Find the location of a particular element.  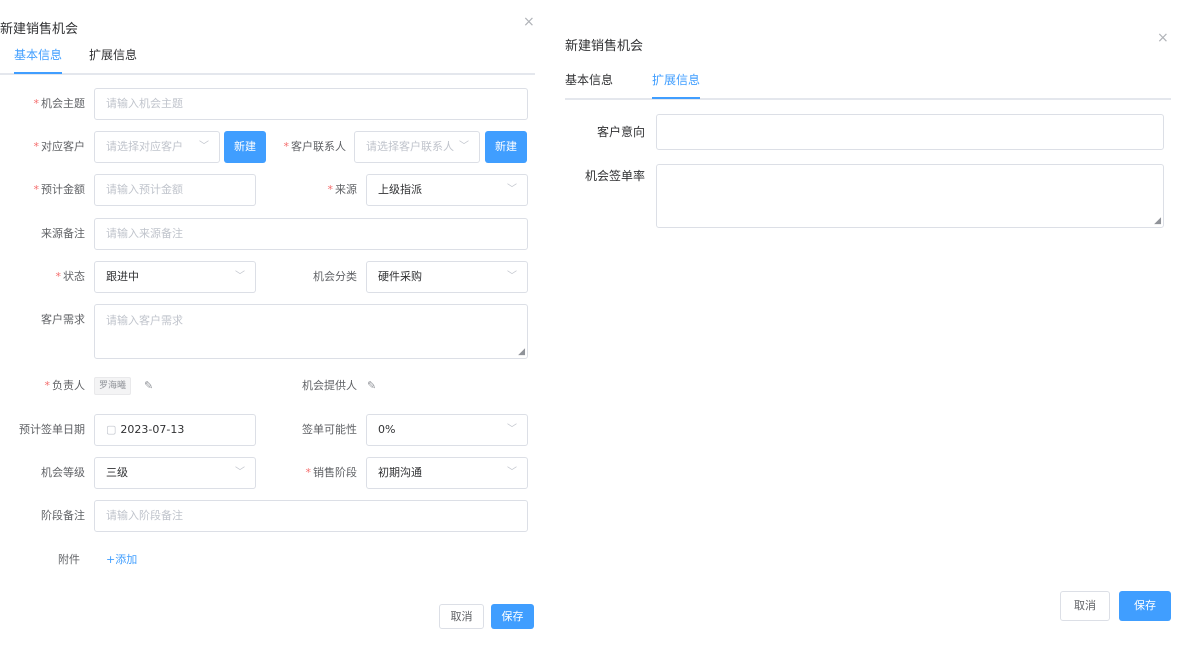

sign-rate-label: 机会签单率 is located at coordinates (614, 176).